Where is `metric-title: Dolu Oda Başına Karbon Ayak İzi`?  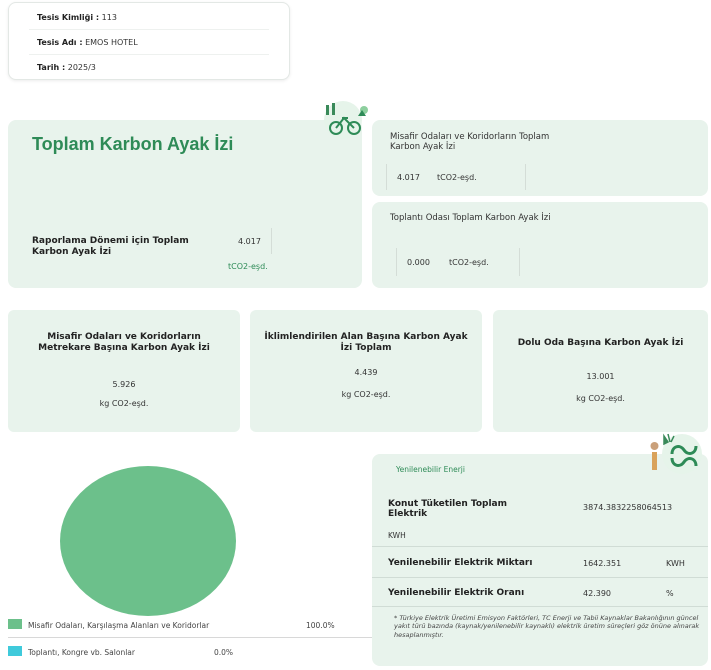
metric-title: Dolu Oda Başına Karbon Ayak İzi is located at coordinates (600, 343).